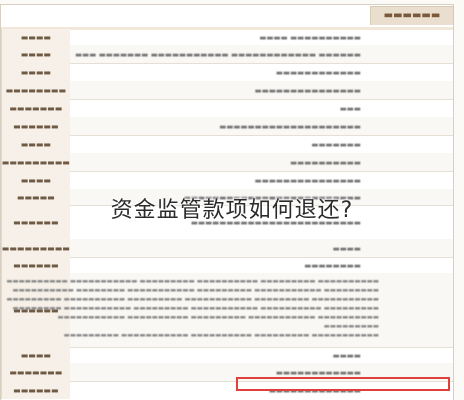  Describe the element at coordinates (35, 90) in the screenshot. I see `row-label: ▬▬▬▬▬▬▬▬` at that location.